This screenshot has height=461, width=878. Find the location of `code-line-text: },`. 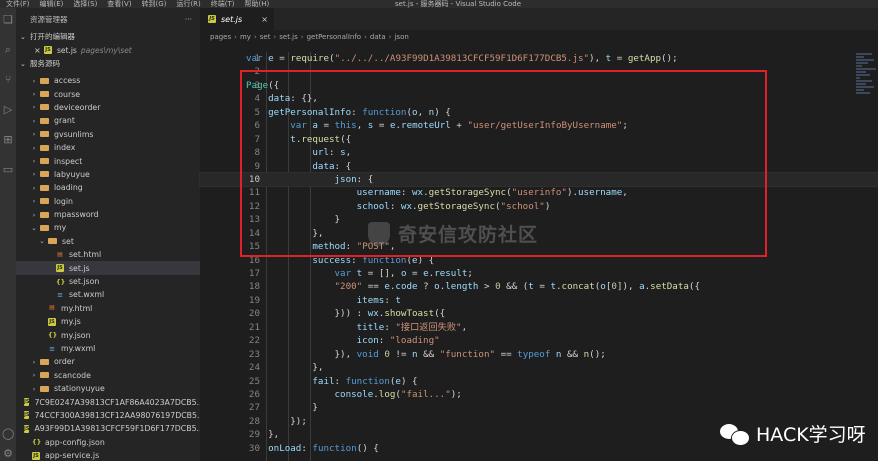

code-line-text: }, is located at coordinates (285, 368).